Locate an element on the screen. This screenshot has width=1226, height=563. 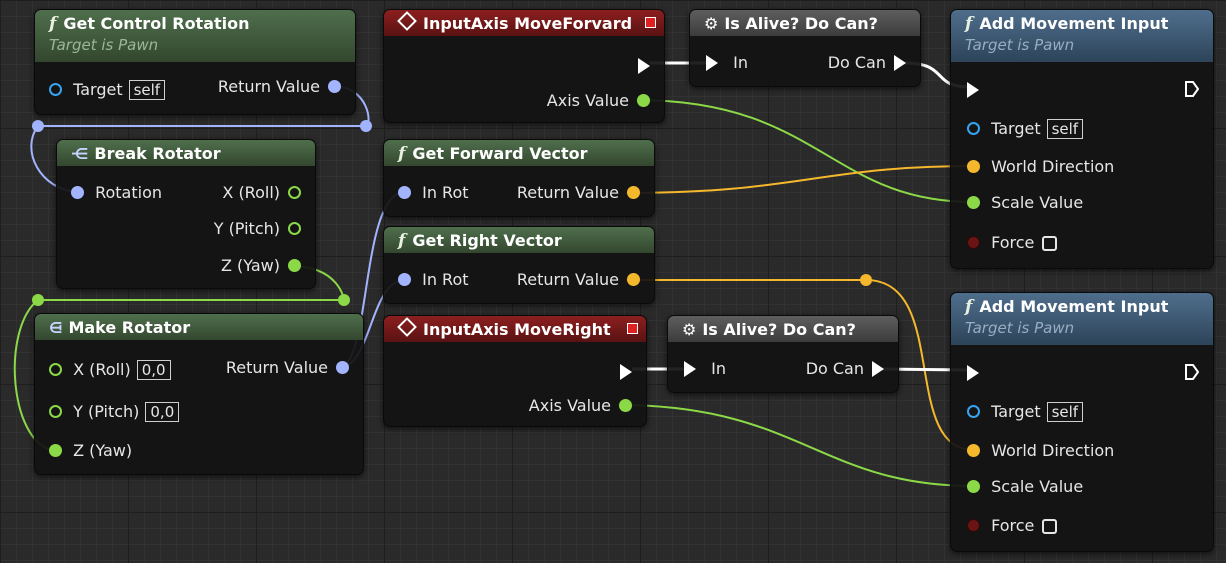
node-title: Is Alive? Do Can? is located at coordinates (801, 23).